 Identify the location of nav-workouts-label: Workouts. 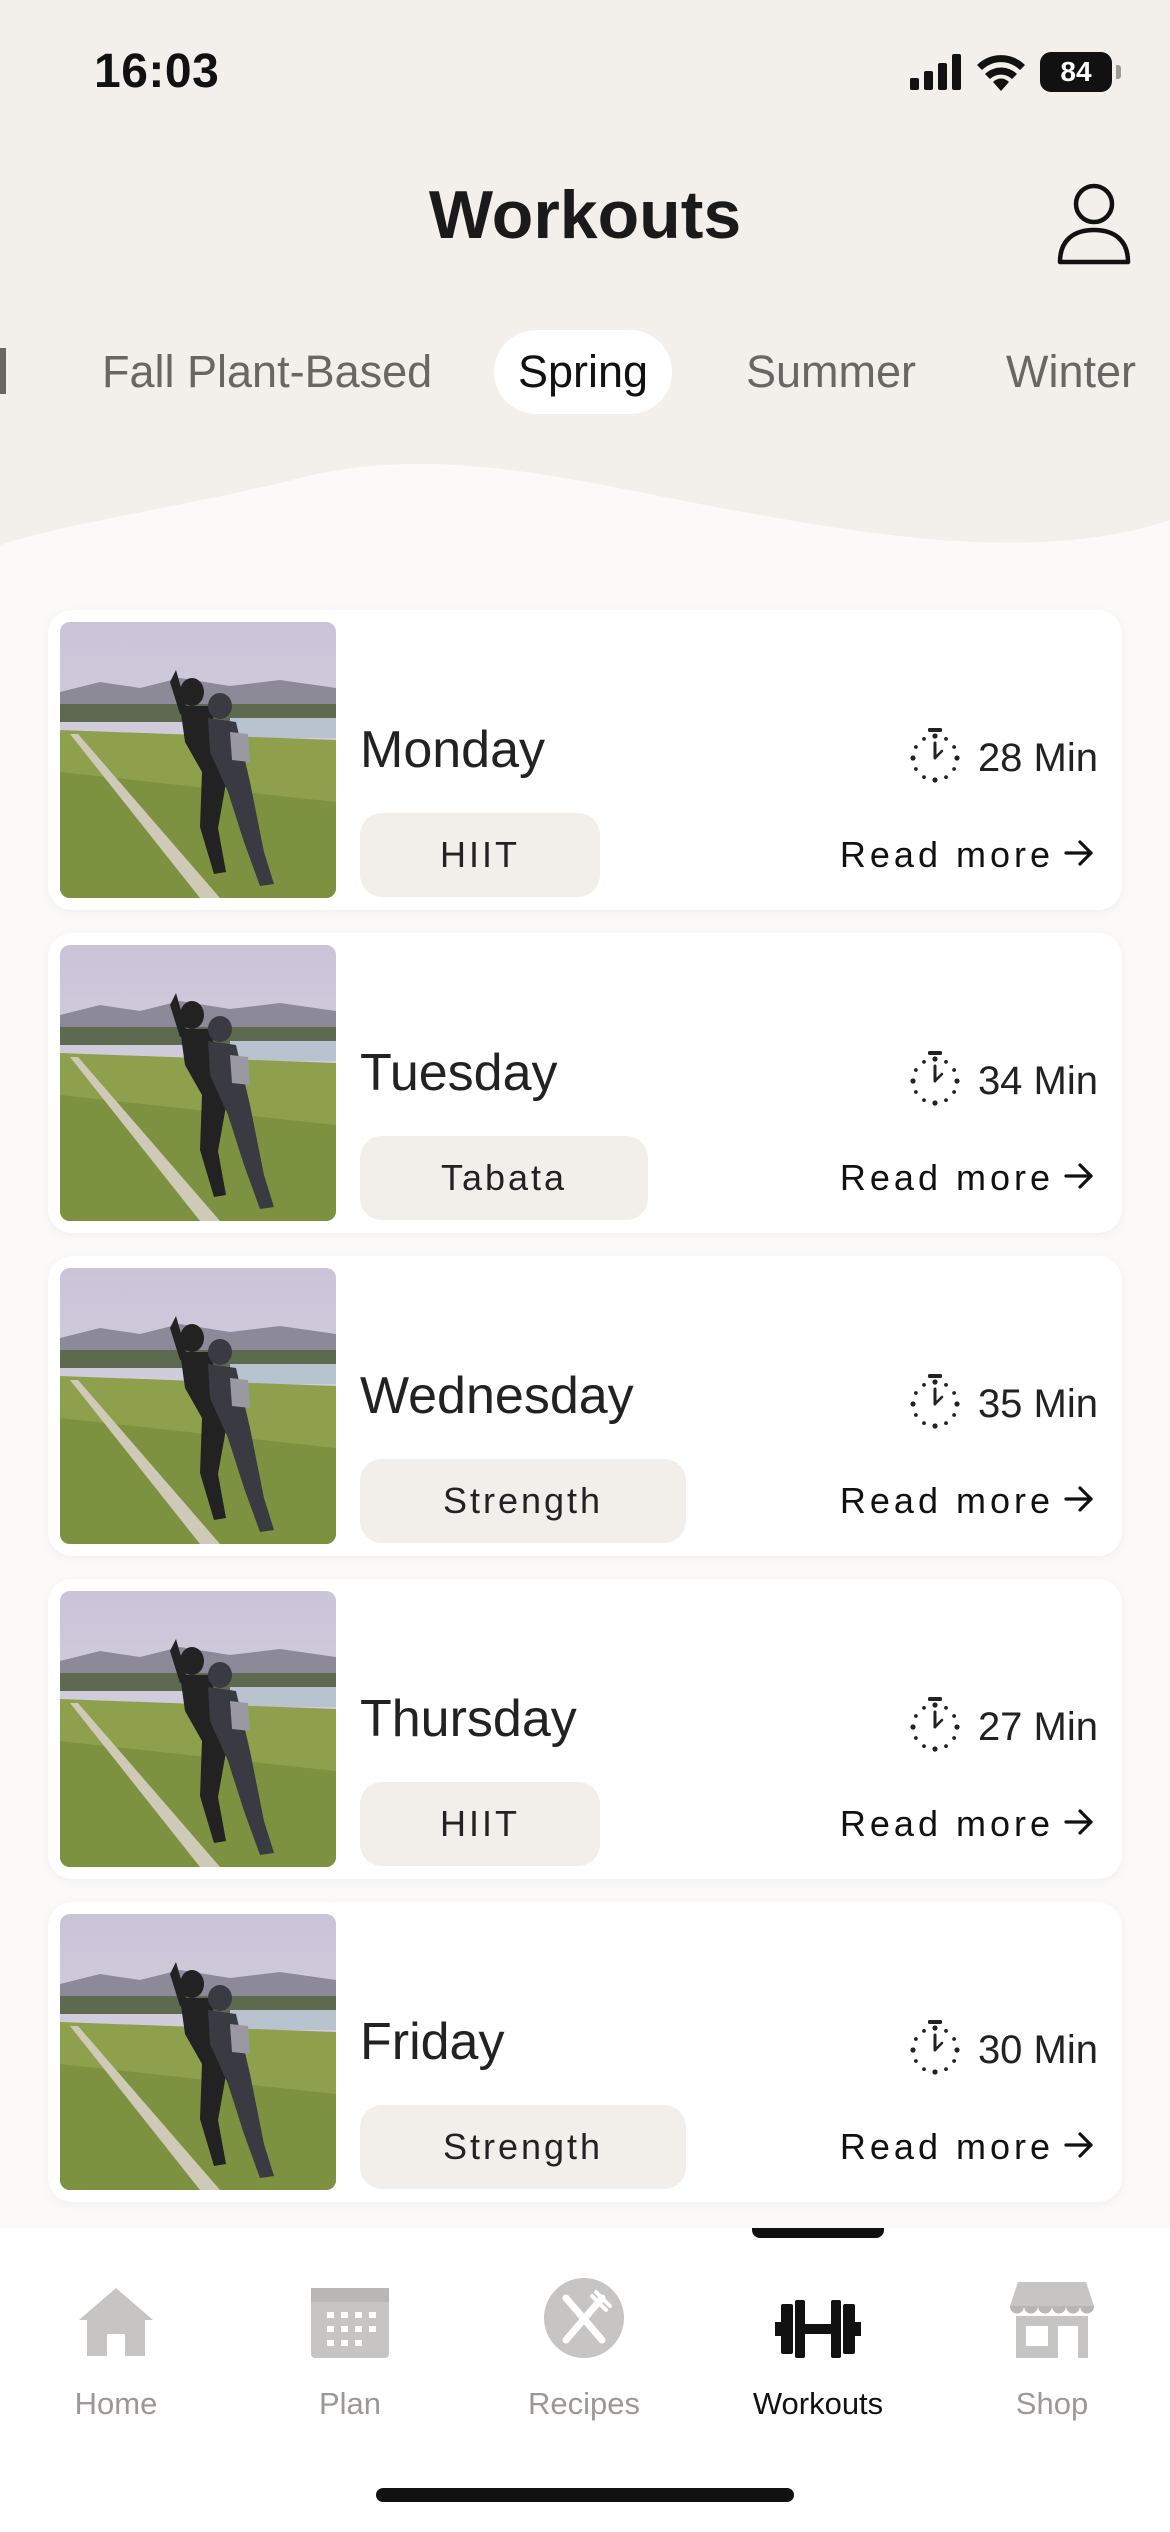
(818, 2403).